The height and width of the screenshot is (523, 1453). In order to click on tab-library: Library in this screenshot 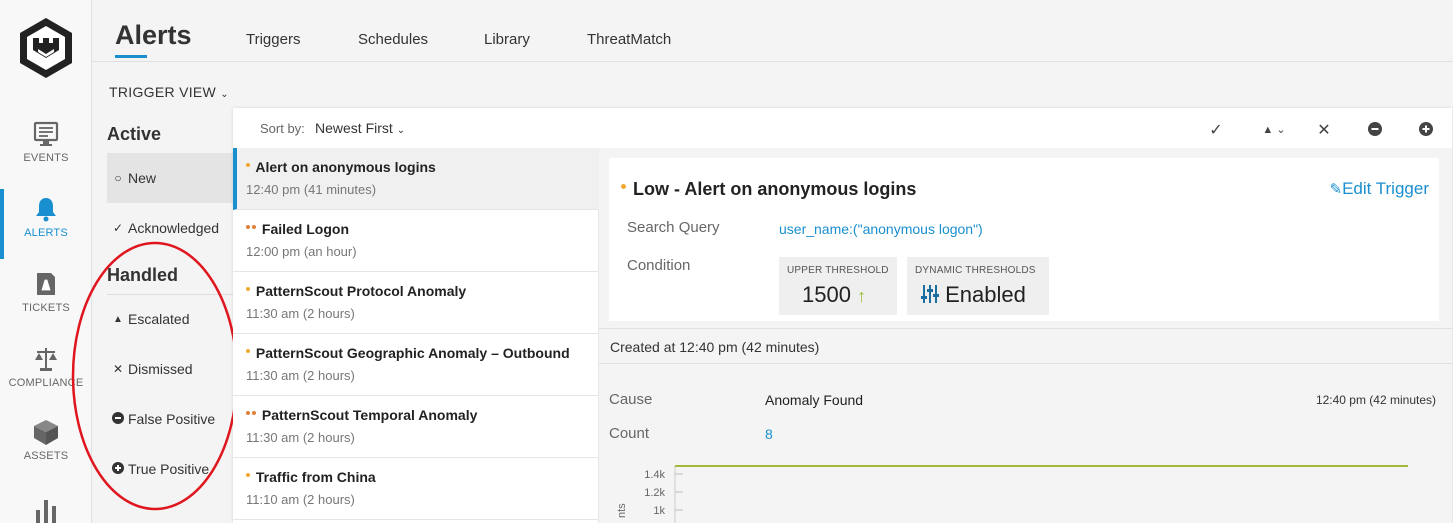, I will do `click(507, 39)`.